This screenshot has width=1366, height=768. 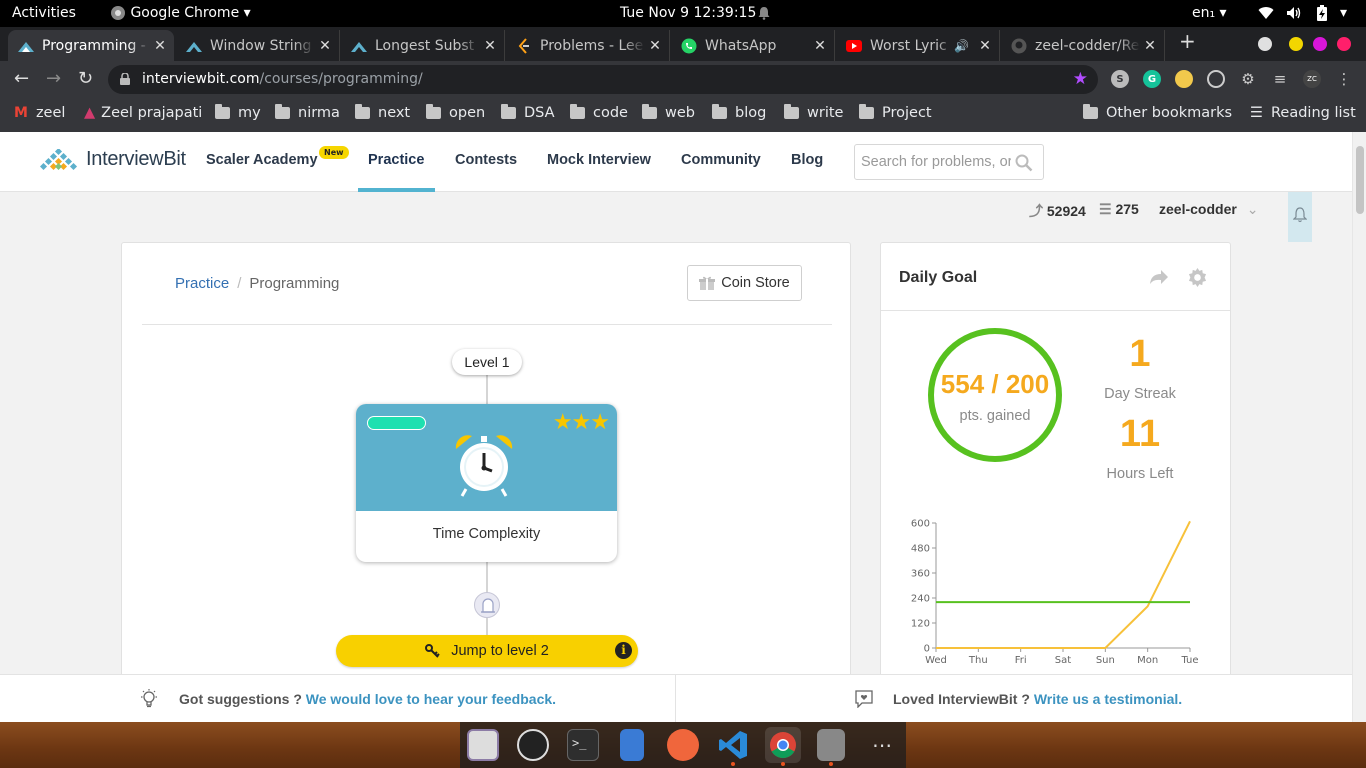 I want to click on tab-leetcode-problems: Problems - Lee ✕, so click(x=588, y=45).